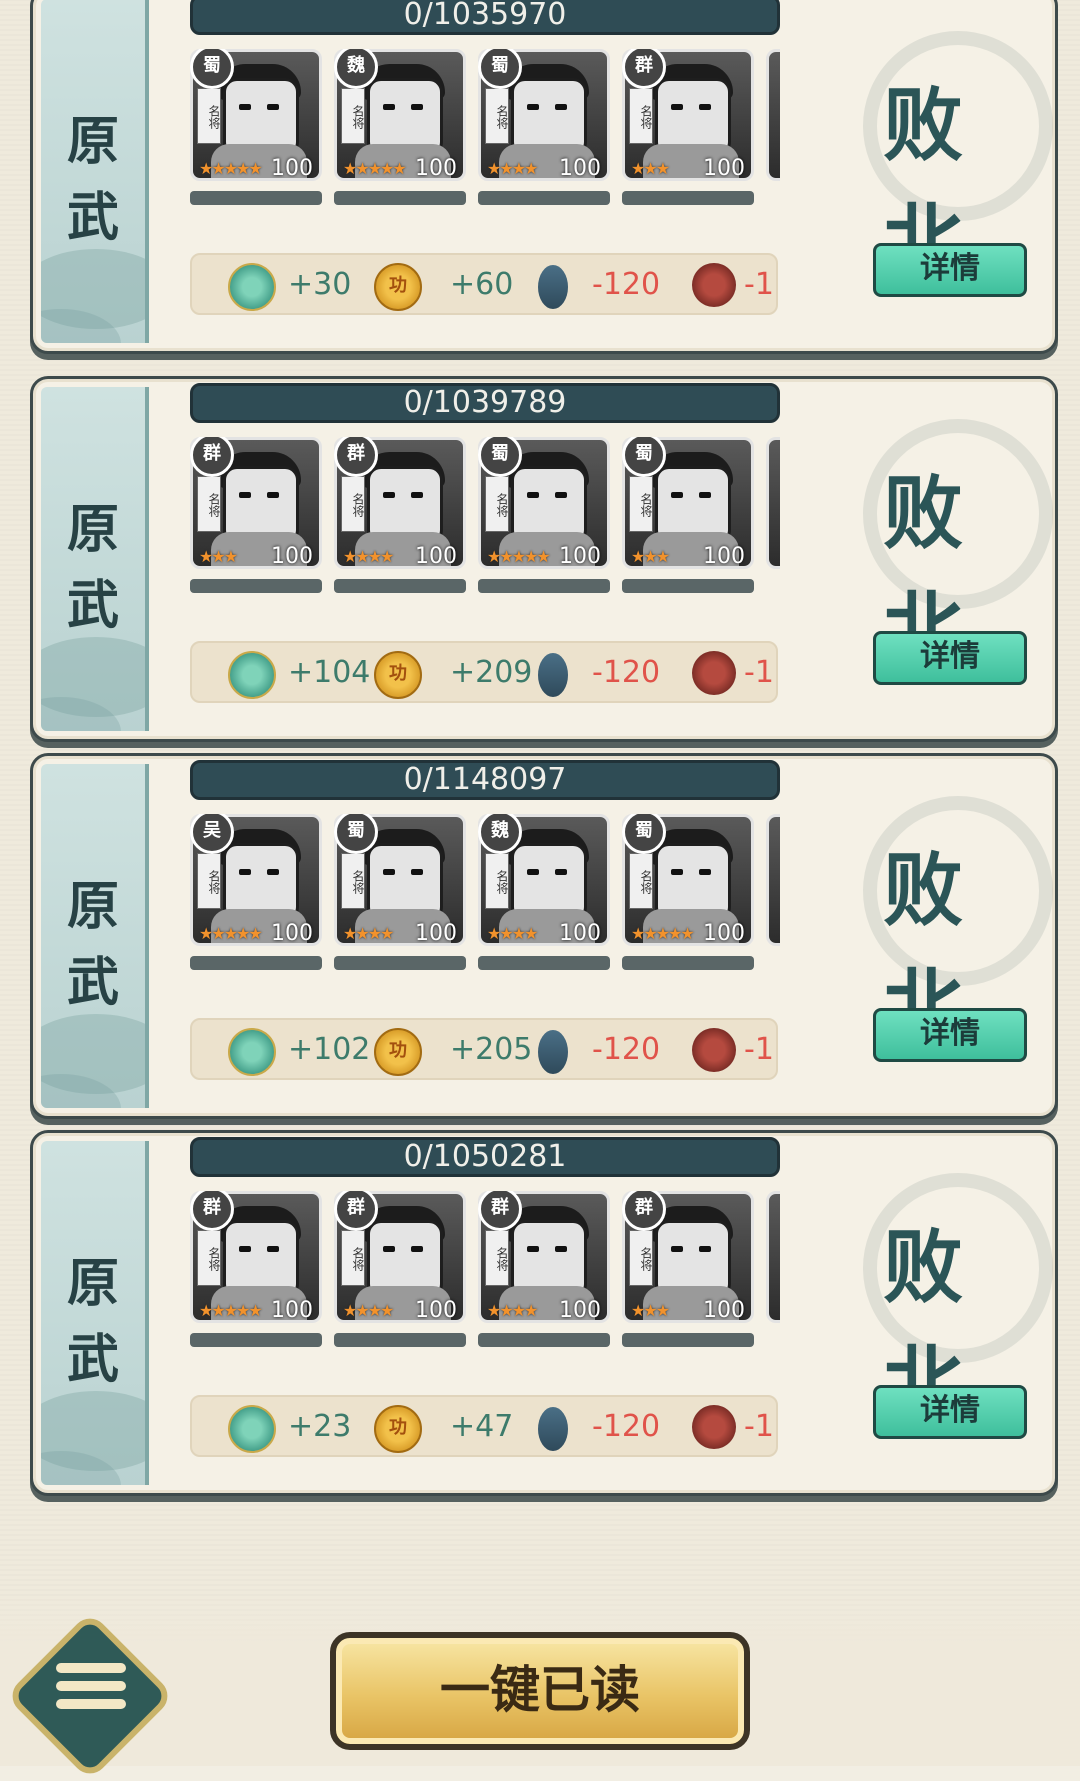 This screenshot has height=1781, width=1080. Describe the element at coordinates (485, 1157) in the screenshot. I see `enemy-hp-bar: 0/1050281` at that location.